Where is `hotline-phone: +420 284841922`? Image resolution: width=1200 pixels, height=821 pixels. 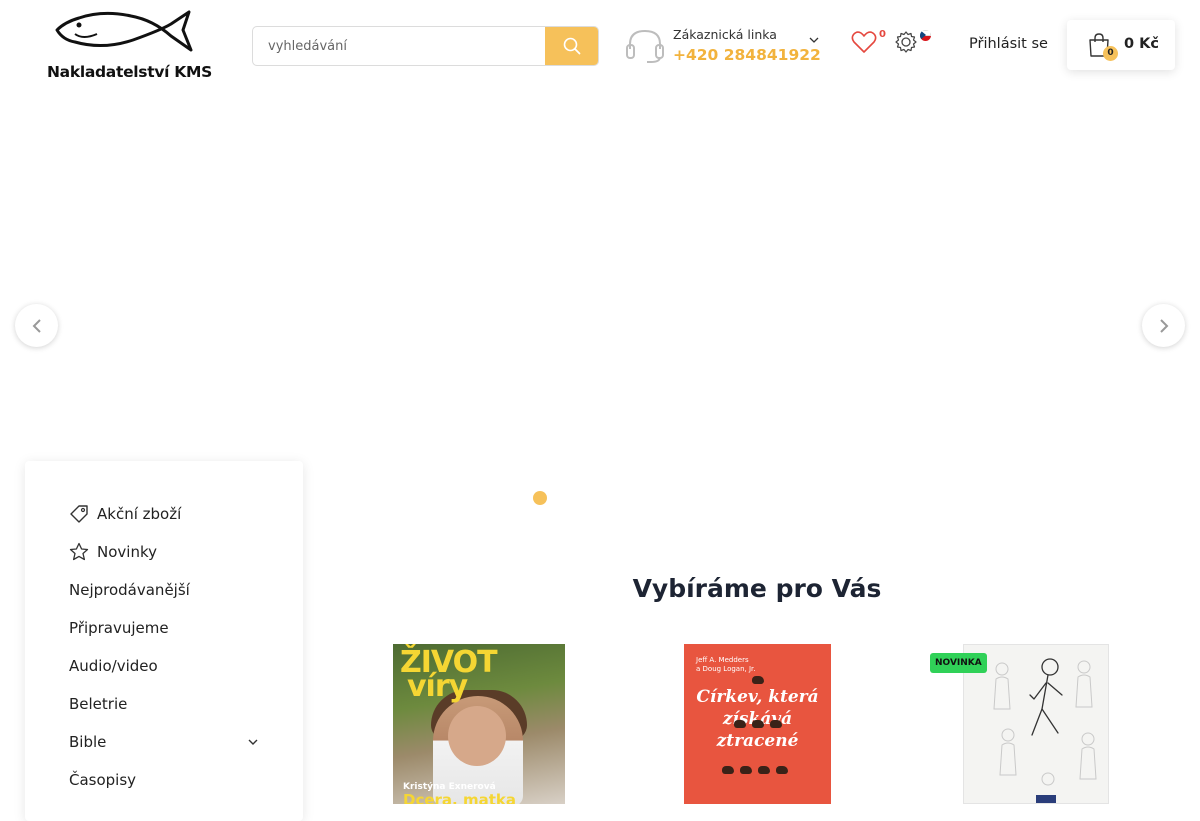
hotline-phone: +420 284841922 is located at coordinates (747, 55).